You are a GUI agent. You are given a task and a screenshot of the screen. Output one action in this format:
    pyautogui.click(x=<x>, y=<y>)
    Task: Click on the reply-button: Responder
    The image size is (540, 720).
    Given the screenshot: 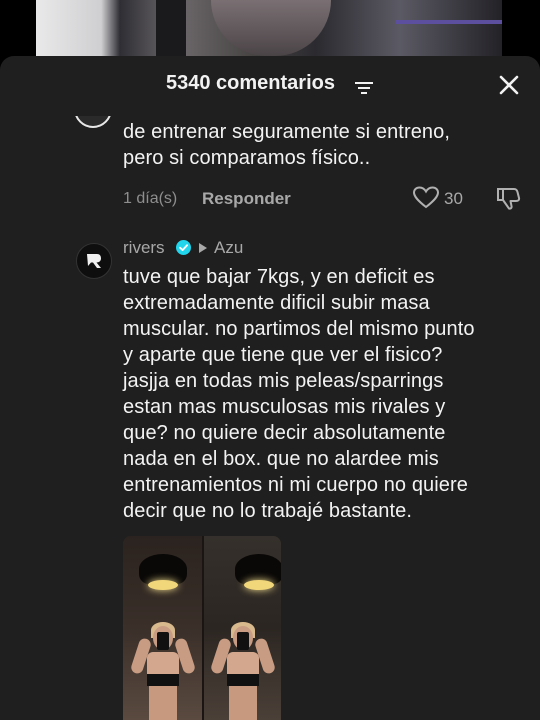 What is the action you would take?
    pyautogui.click(x=246, y=199)
    